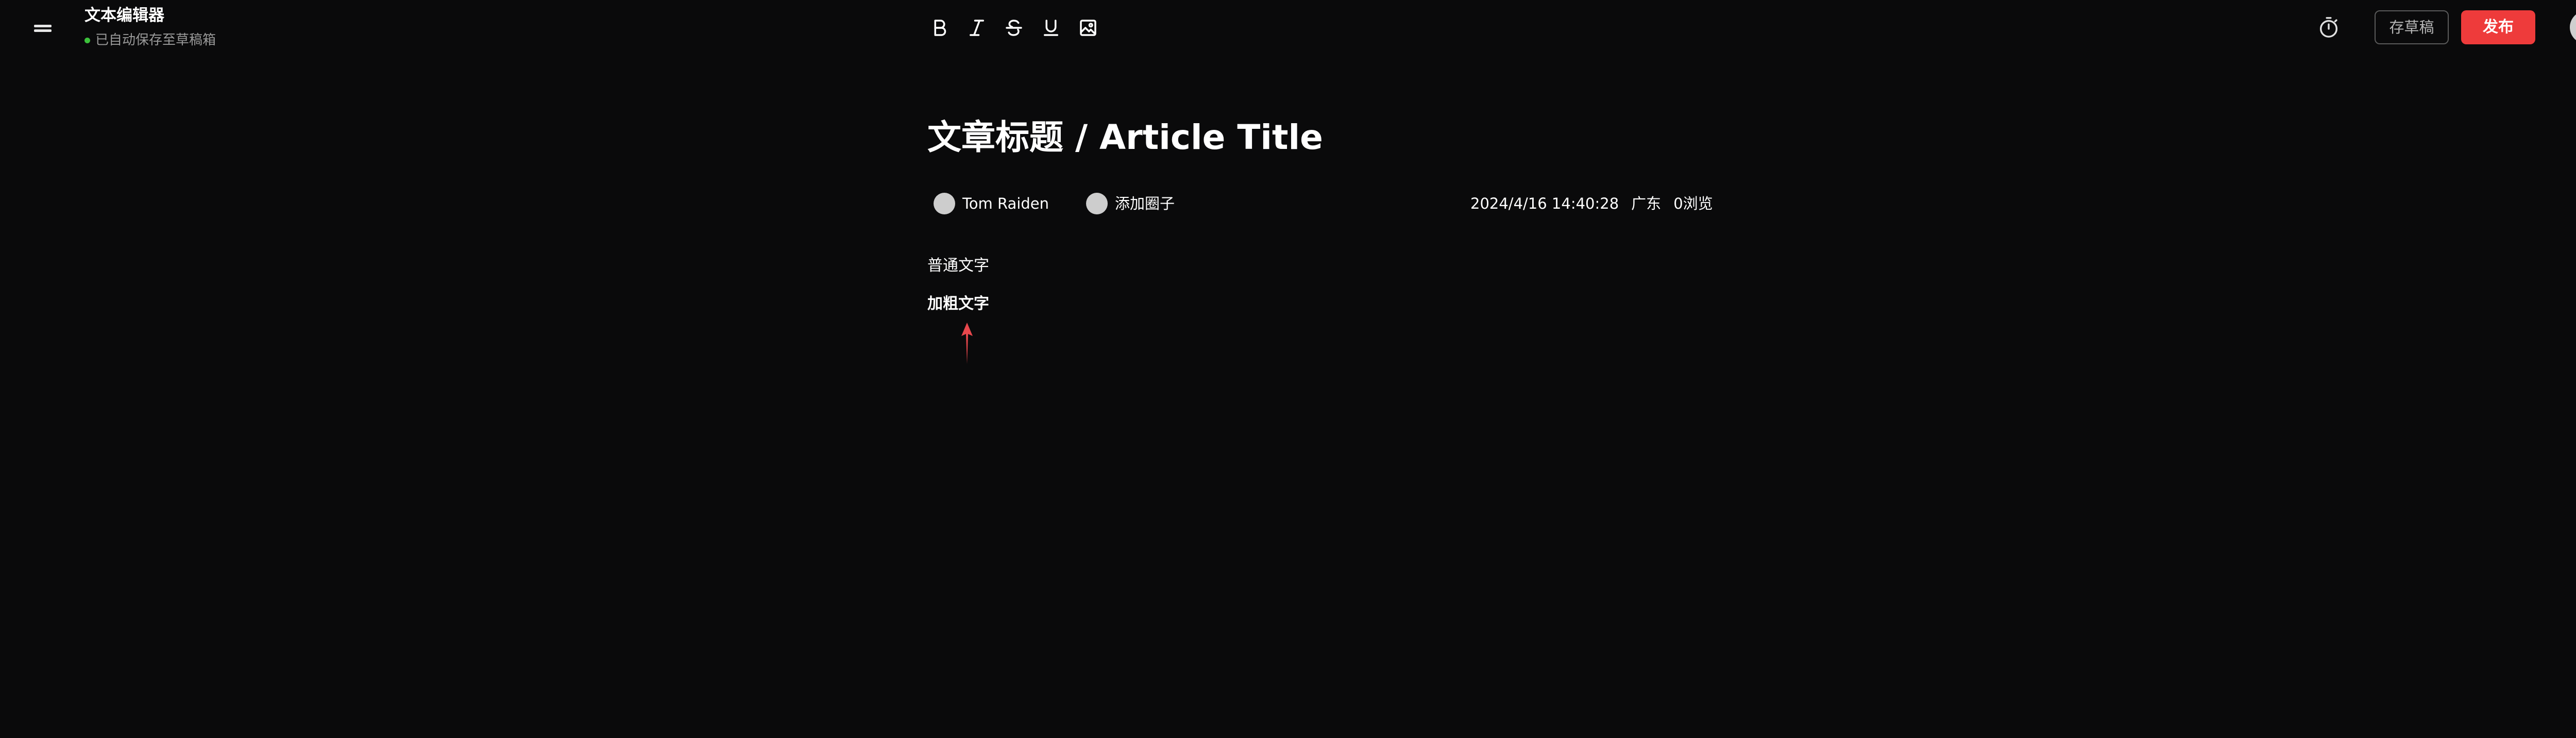 This screenshot has width=2576, height=738. What do you see at coordinates (1145, 203) in the screenshot?
I see `add-circle-label: 添加圈子` at bounding box center [1145, 203].